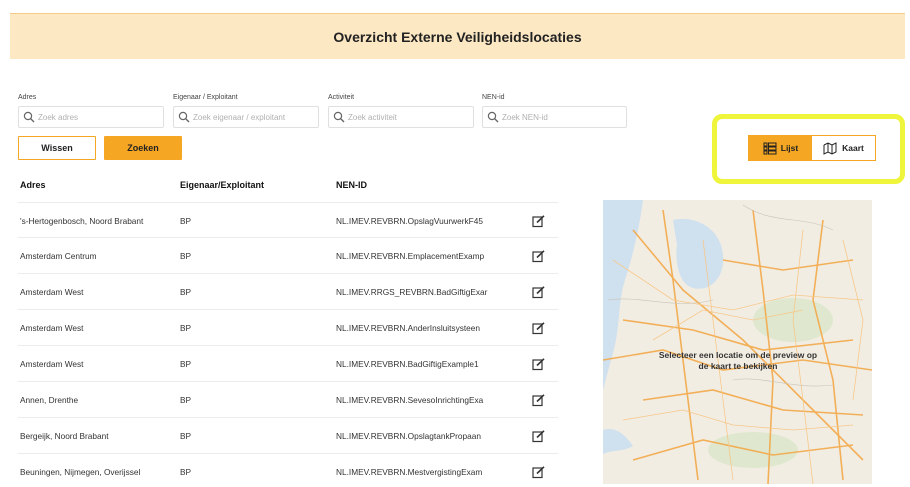 Image resolution: width=910 pixels, height=487 pixels. What do you see at coordinates (57, 148) in the screenshot?
I see `clear-button: Wissen` at bounding box center [57, 148].